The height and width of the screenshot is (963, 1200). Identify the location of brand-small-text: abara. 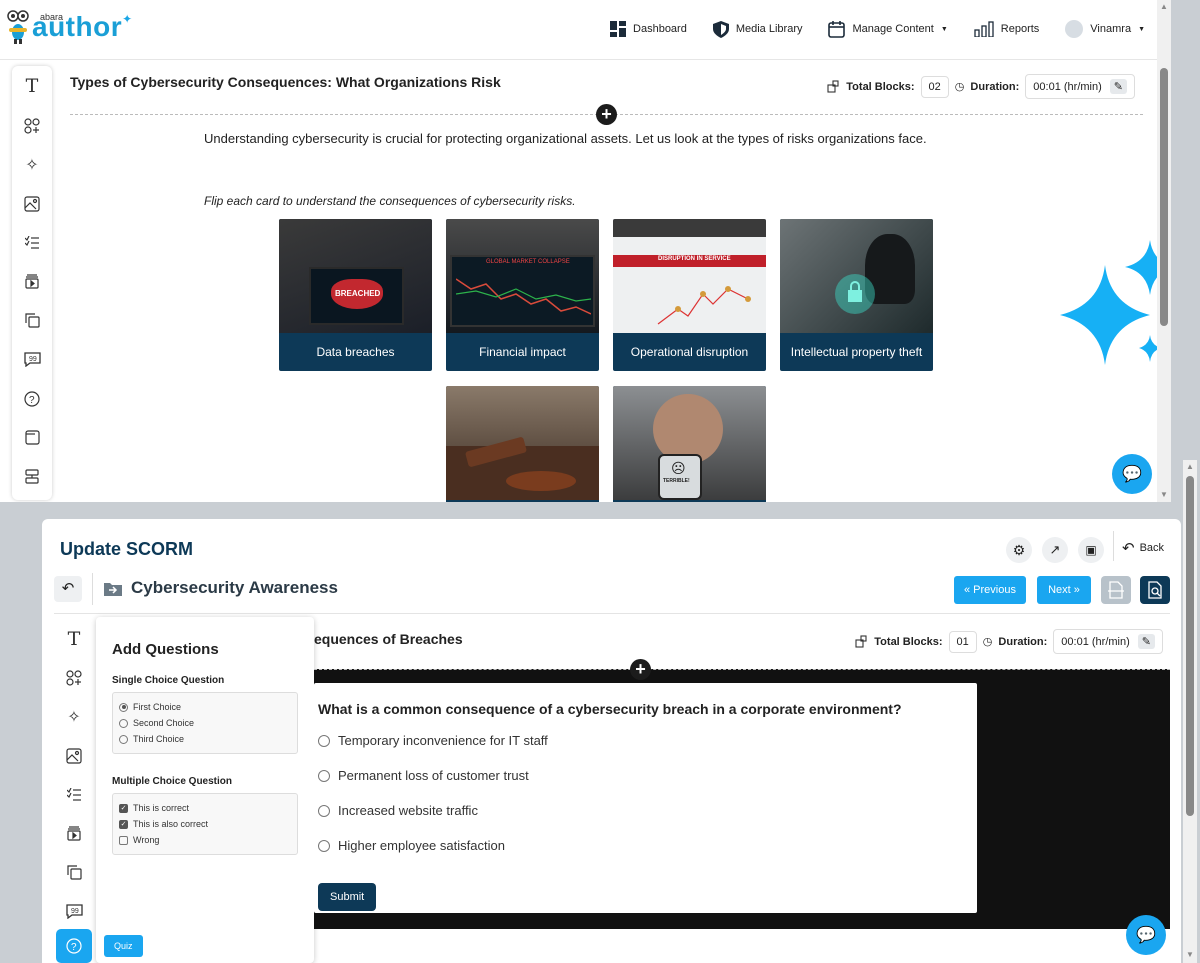
(52, 17).